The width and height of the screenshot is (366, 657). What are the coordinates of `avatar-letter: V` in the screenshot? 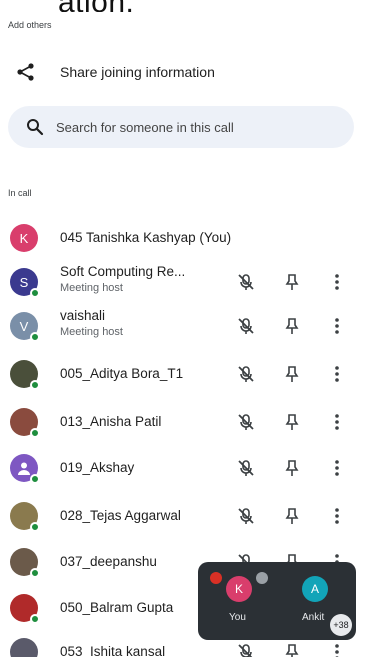 It's located at (24, 326).